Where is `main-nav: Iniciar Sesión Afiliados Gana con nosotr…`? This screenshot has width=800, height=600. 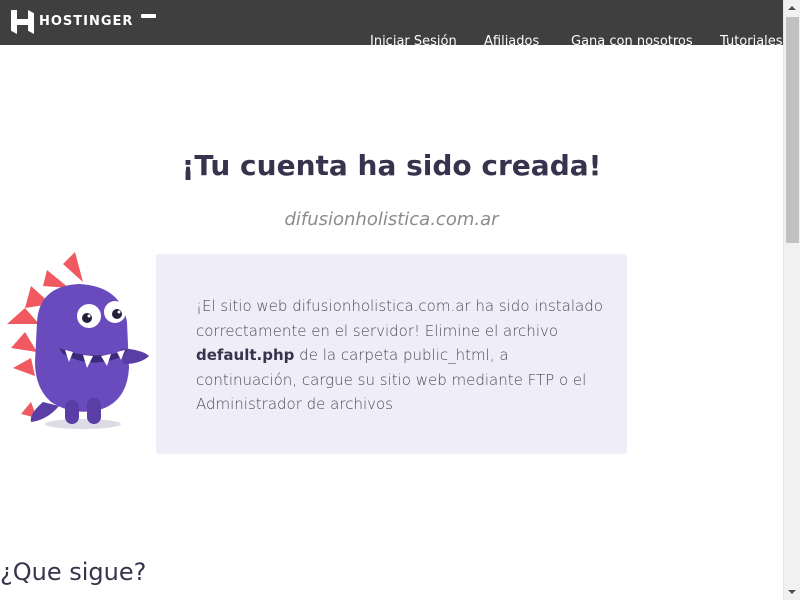 main-nav: Iniciar Sesión Afiliados Gana con nosotr… is located at coordinates (391, 39).